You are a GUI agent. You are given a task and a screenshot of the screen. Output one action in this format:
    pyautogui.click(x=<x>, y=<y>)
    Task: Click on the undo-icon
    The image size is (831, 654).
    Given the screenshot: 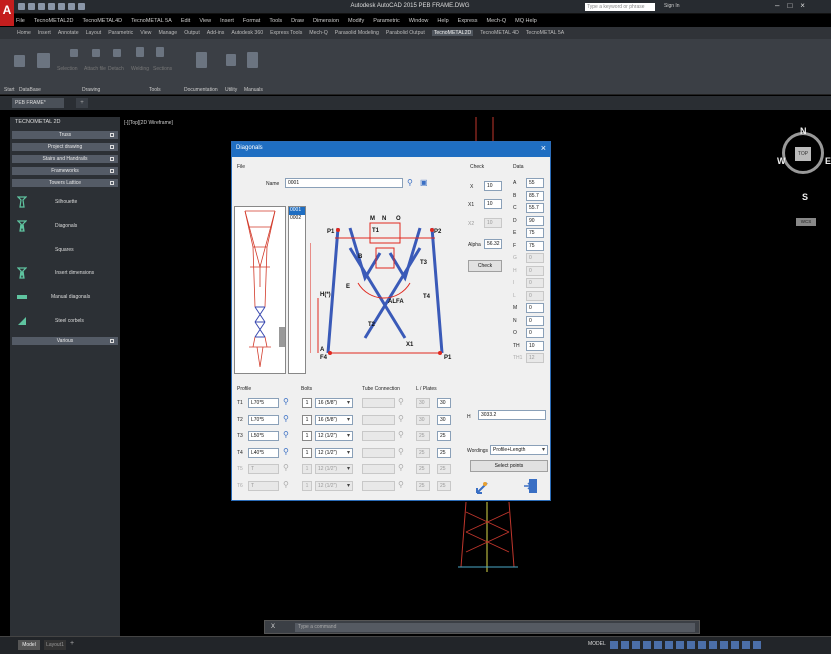 What is the action you would take?
    pyautogui.click(x=71, y=6)
    